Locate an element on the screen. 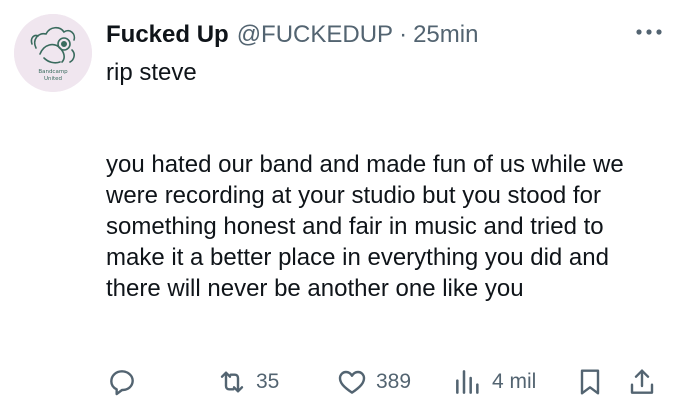 The width and height of the screenshot is (682, 411). author-name: Fucked Up is located at coordinates (167, 35).